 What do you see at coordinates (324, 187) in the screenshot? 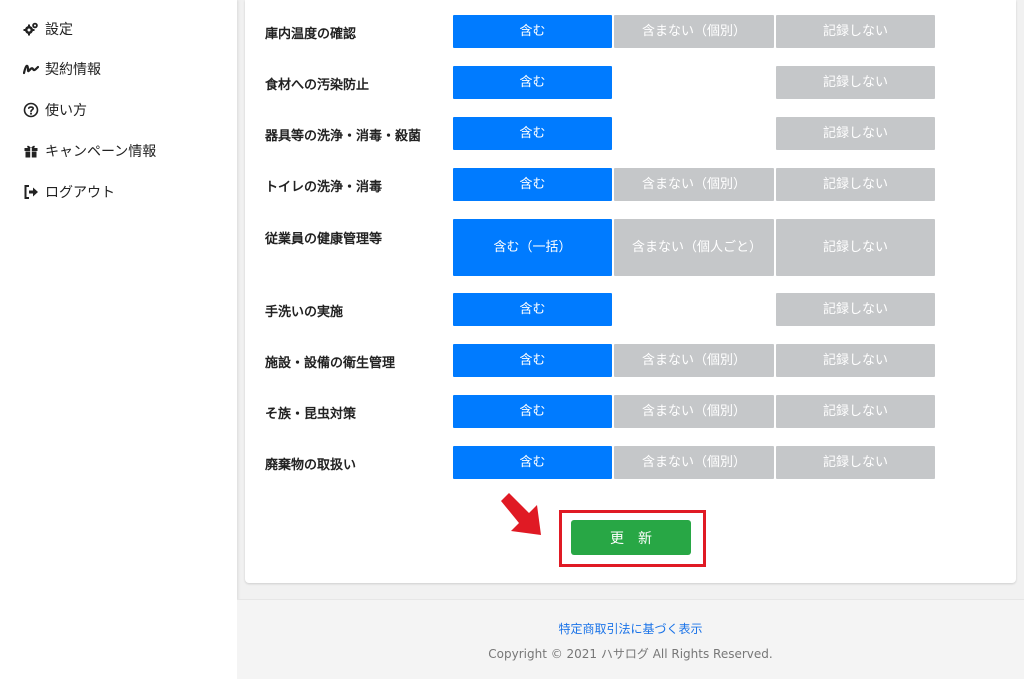
I see `row-label: トイレの洗浄・消毒` at bounding box center [324, 187].